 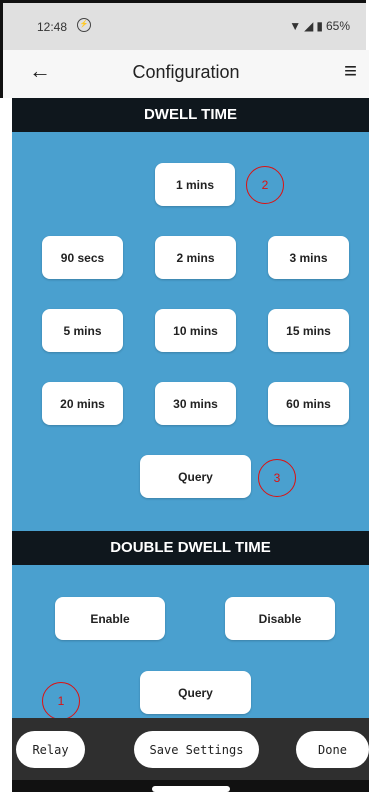 What do you see at coordinates (195, 403) in the screenshot?
I see `dwell-option-30-mins: 30 mins` at bounding box center [195, 403].